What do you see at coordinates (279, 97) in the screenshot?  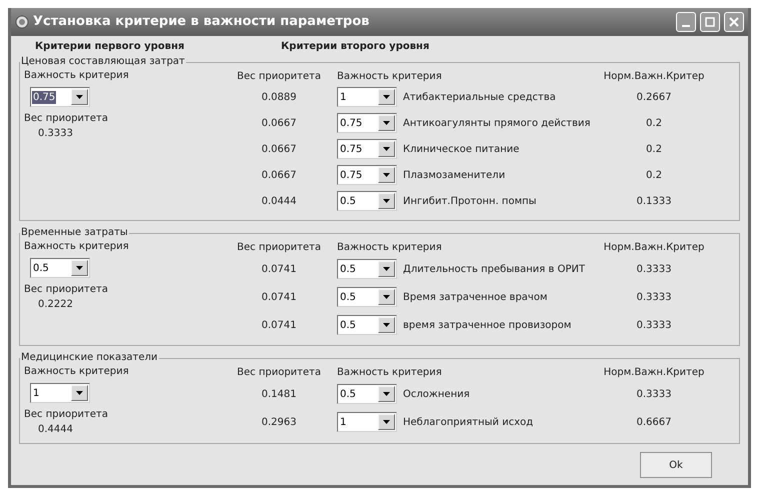 I see `priority-value: 0.0889` at bounding box center [279, 97].